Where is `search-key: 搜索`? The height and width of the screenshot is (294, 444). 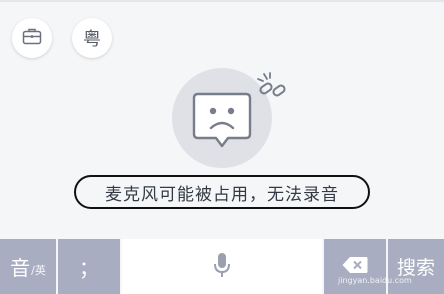
search-key: 搜索 is located at coordinates (416, 266).